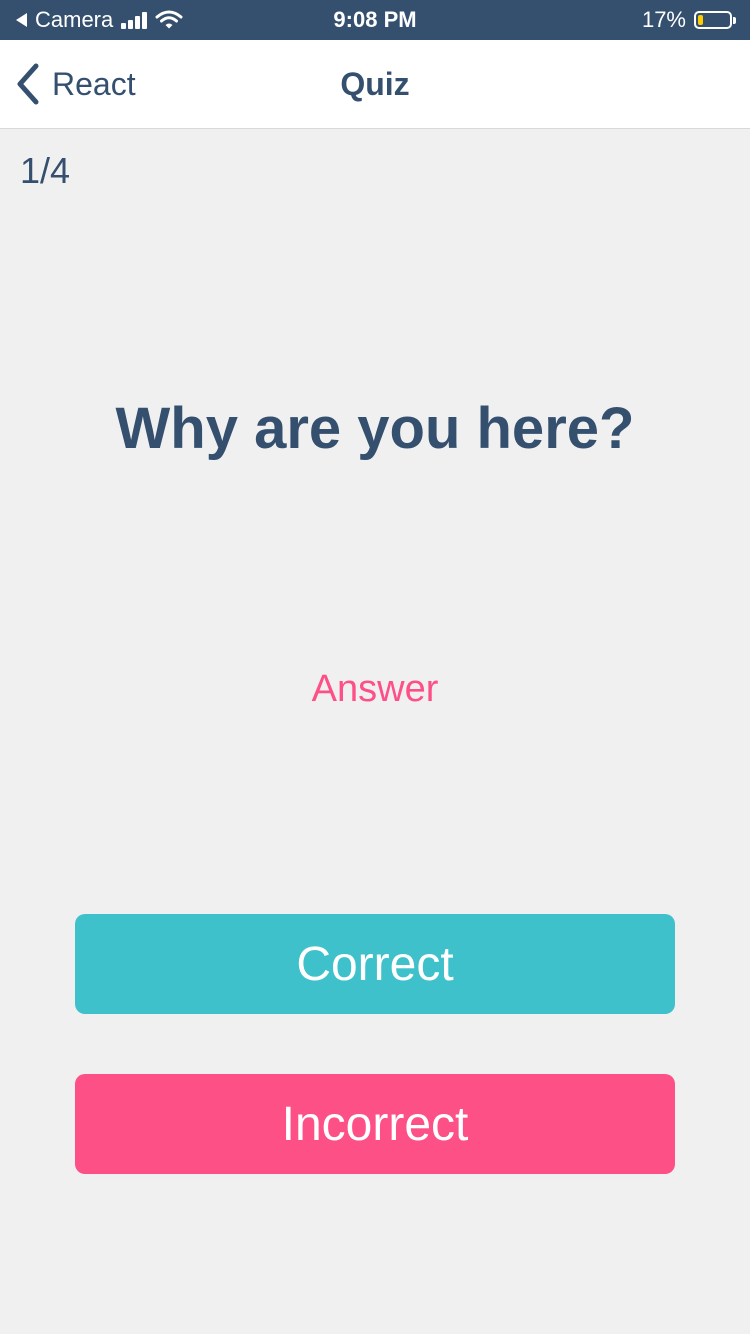 The image size is (750, 1334). I want to click on status-time: 9:08 PM, so click(375, 19).